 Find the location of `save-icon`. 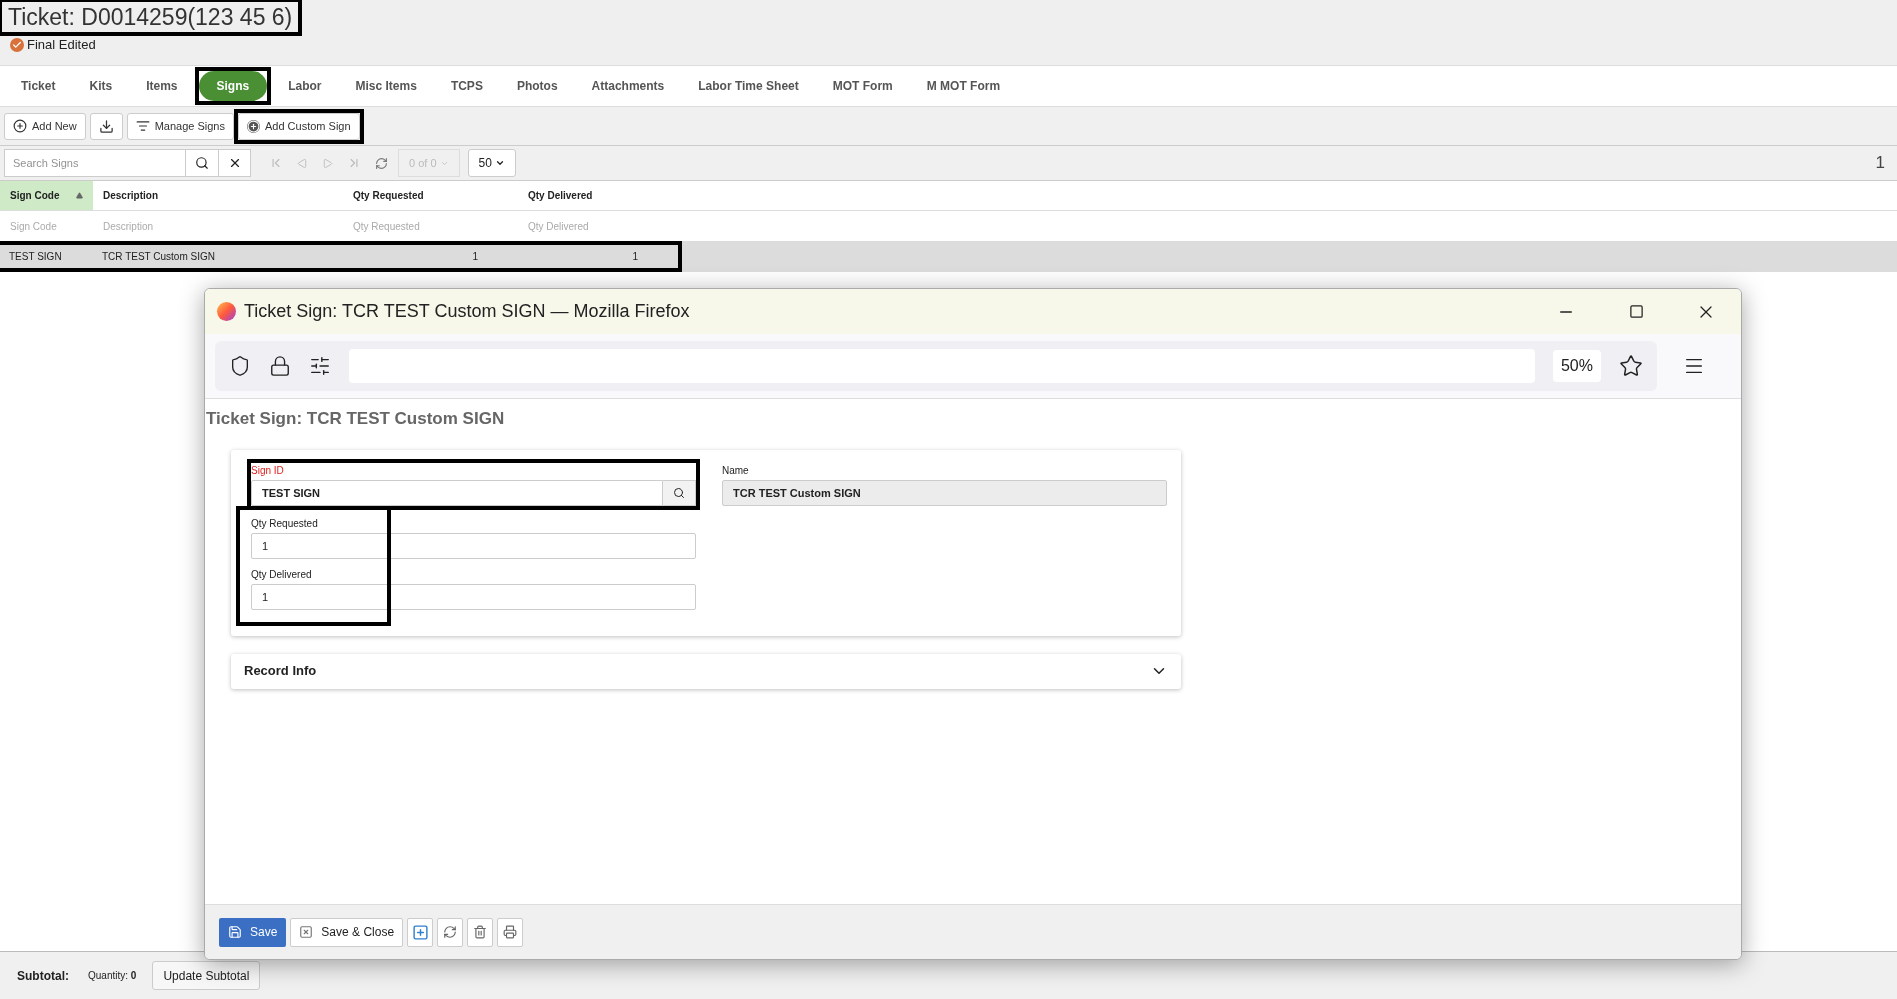

save-icon is located at coordinates (235, 932).